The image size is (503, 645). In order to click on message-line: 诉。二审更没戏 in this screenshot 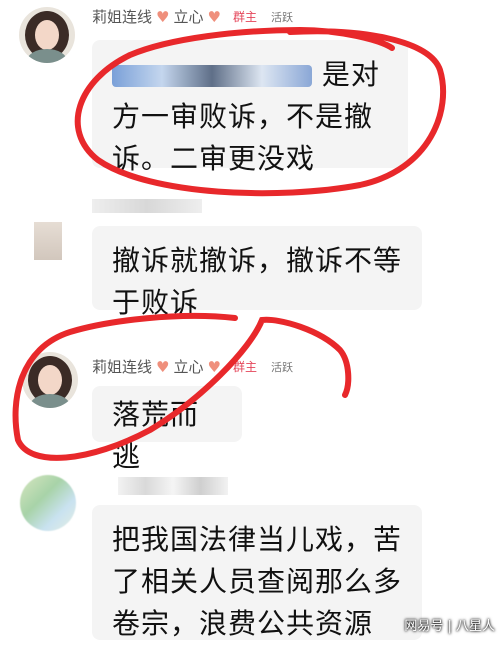, I will do `click(214, 158)`.